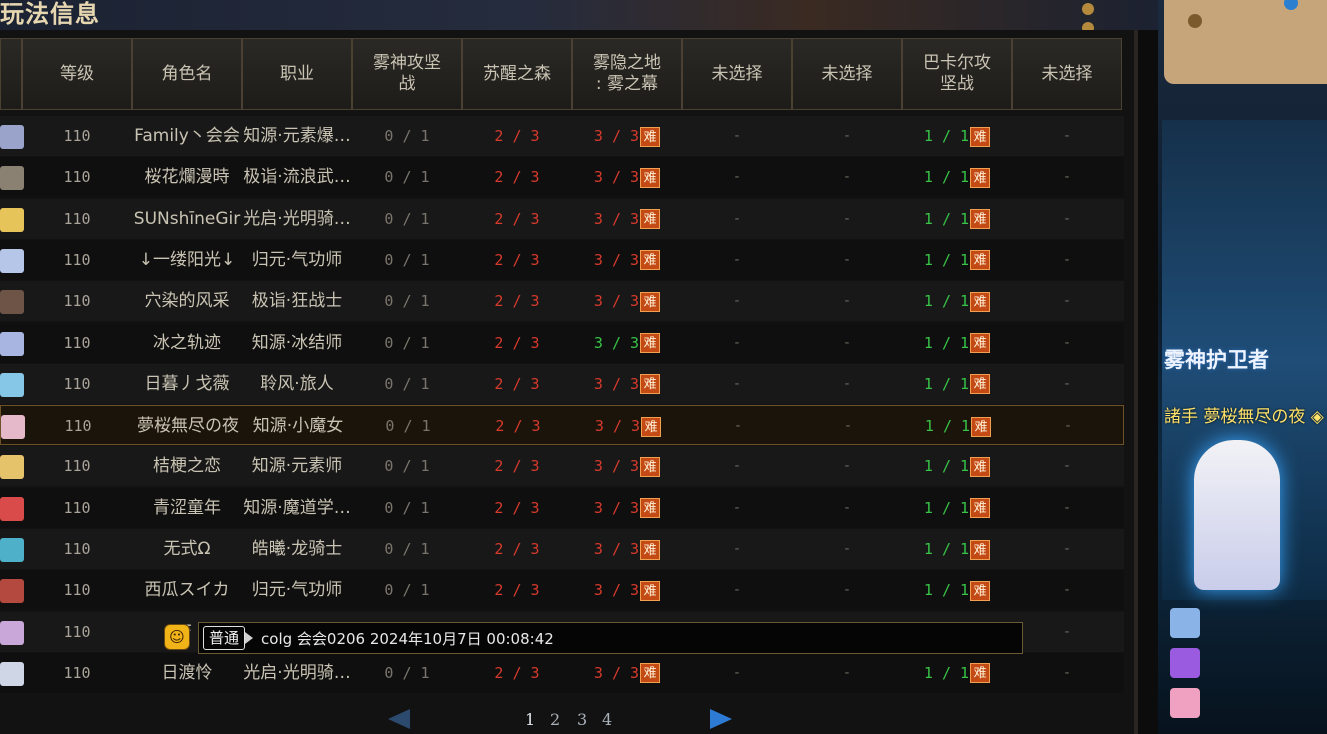 This screenshot has width=1327, height=734. What do you see at coordinates (297, 590) in the screenshot?
I see `job-cell: 归元·气功师` at bounding box center [297, 590].